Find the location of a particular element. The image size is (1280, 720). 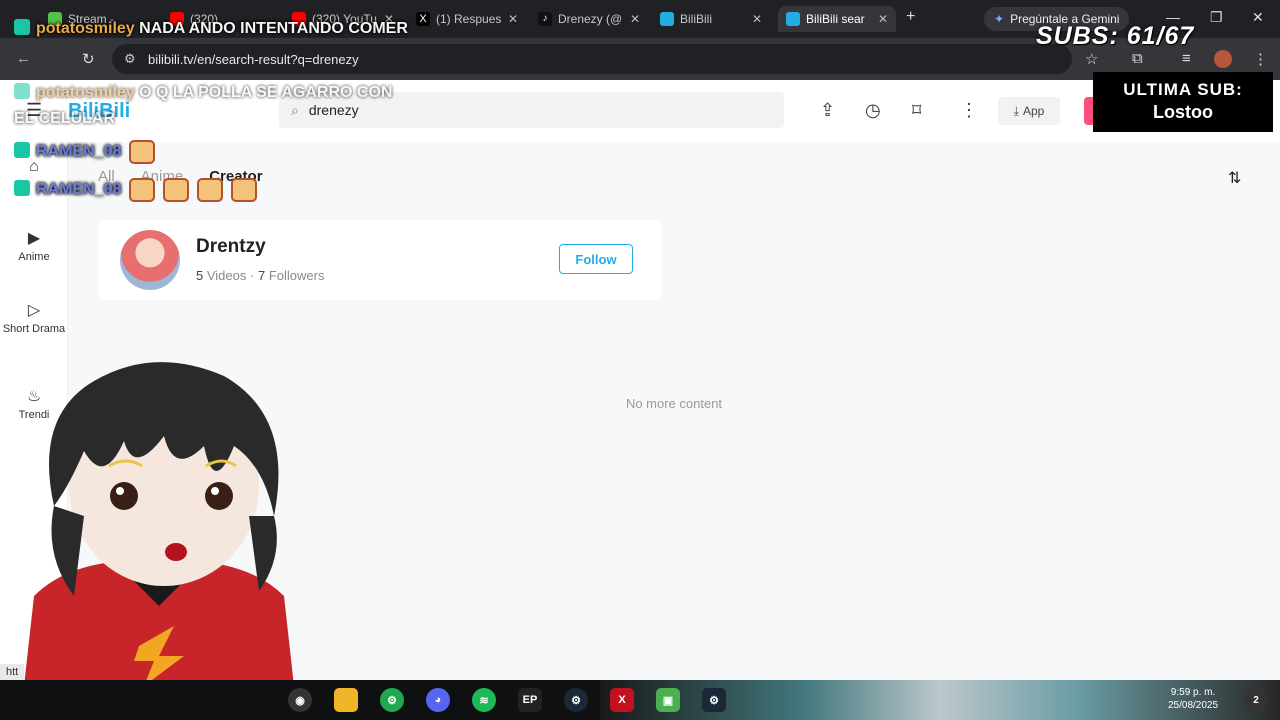

tiktok-icon: ♪ is located at coordinates (545, 19).